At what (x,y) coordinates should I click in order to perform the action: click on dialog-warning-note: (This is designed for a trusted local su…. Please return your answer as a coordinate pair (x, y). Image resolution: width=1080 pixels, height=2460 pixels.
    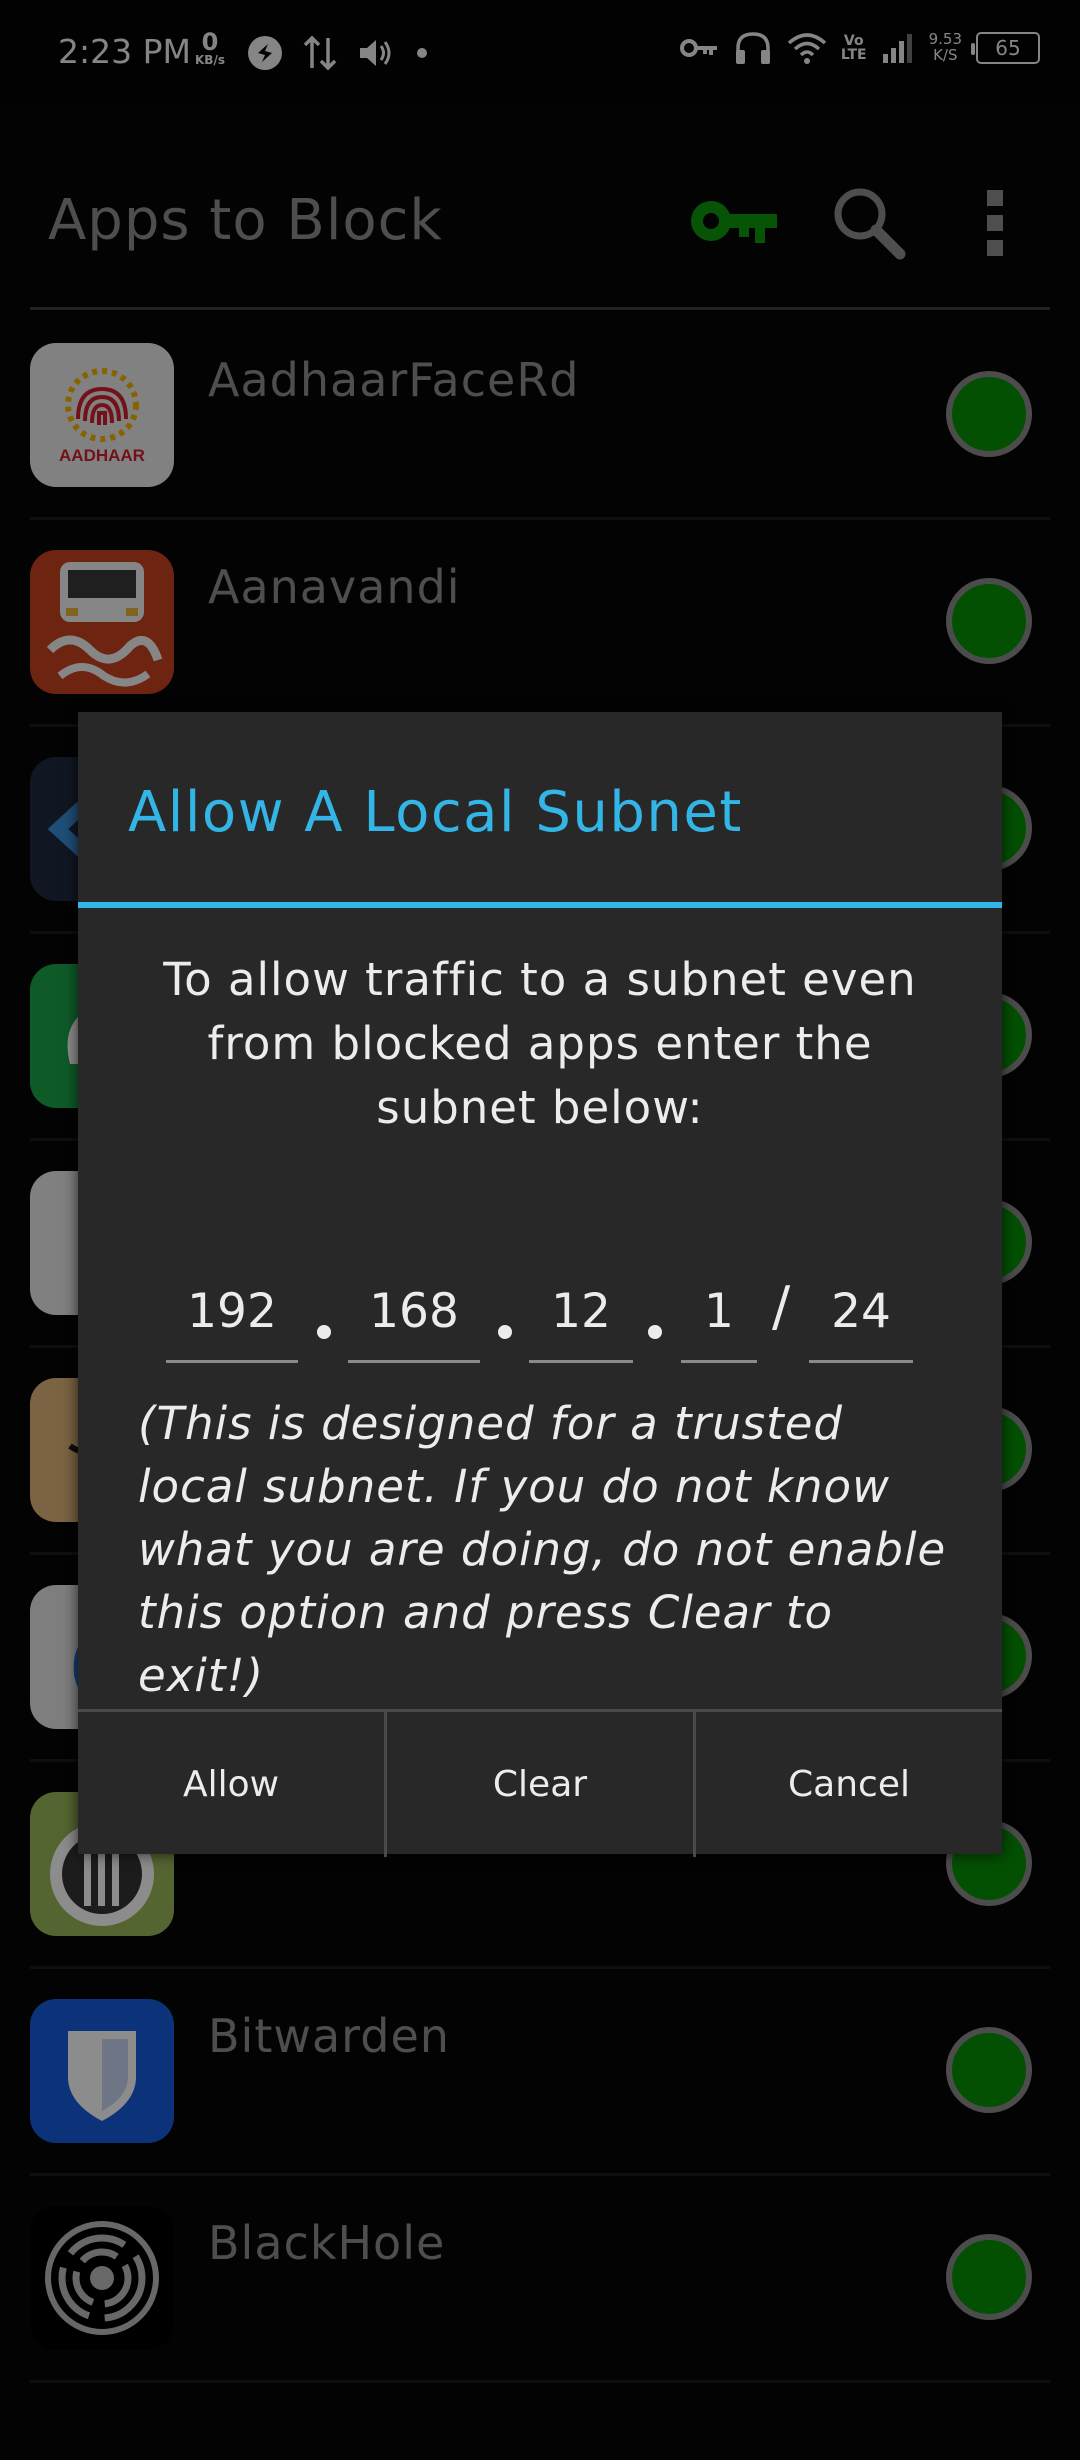
    Looking at the image, I should click on (542, 1549).